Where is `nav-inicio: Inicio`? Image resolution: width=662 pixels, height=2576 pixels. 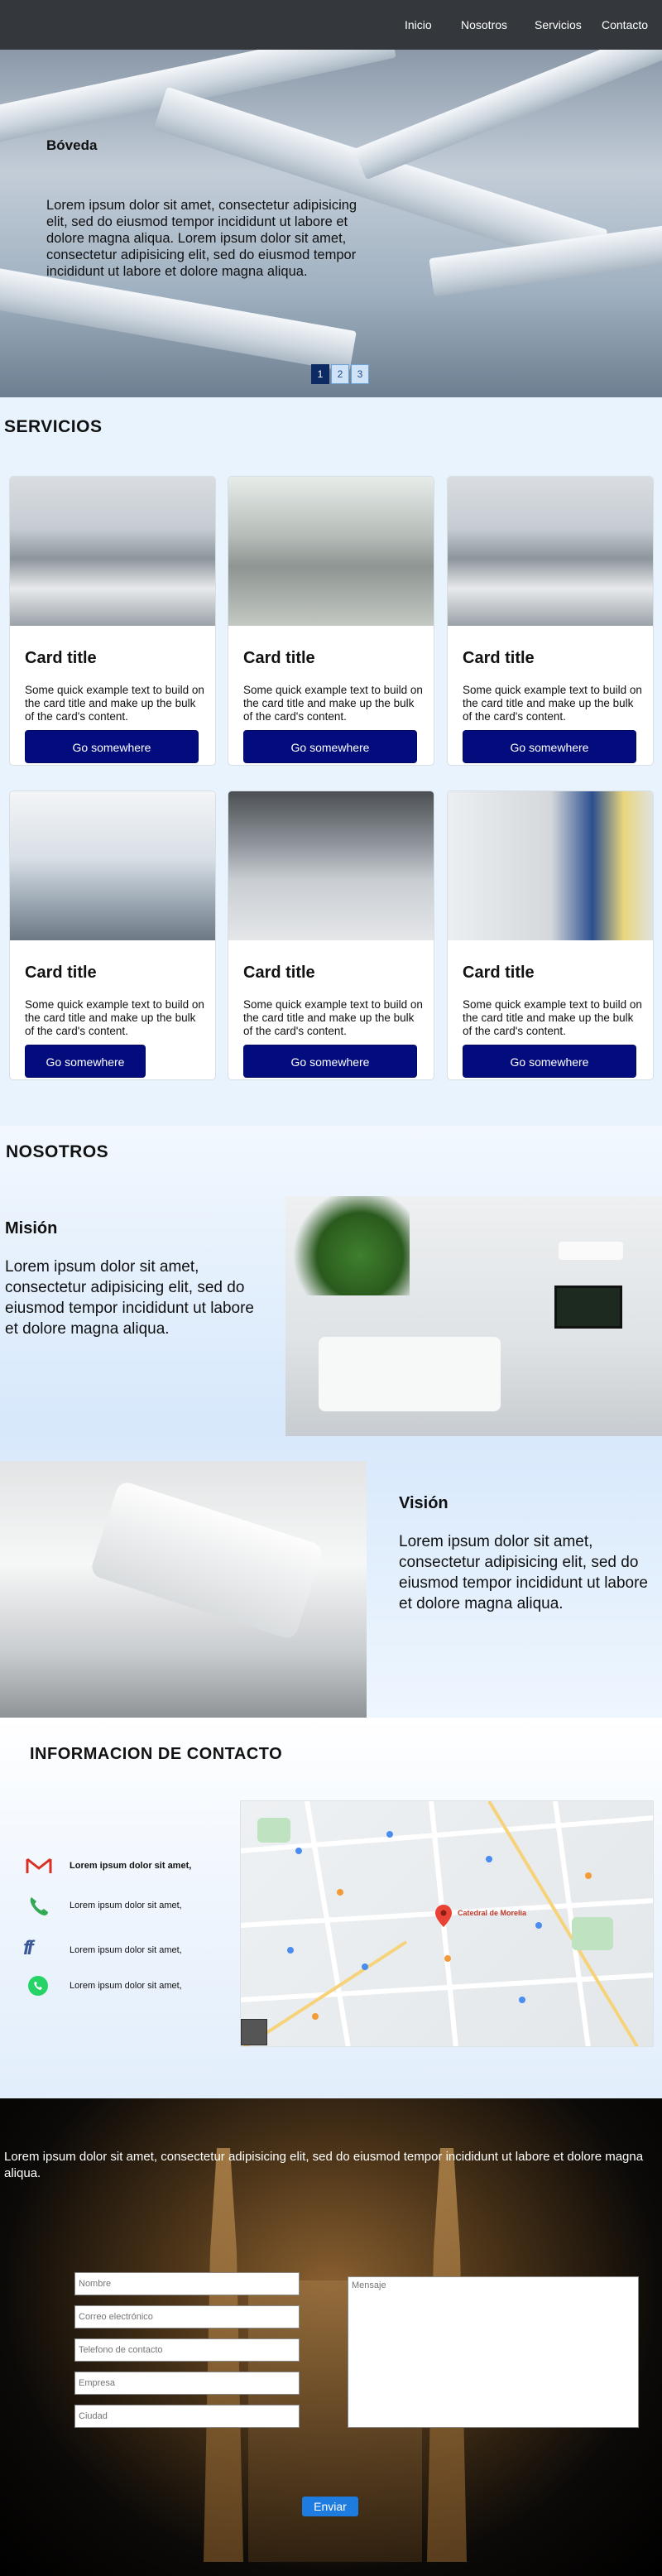
nav-inicio: Inicio is located at coordinates (418, 24).